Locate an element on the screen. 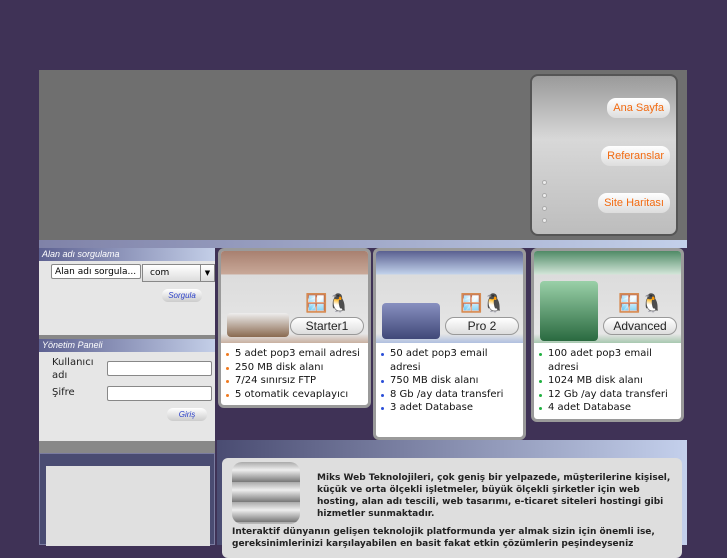 The height and width of the screenshot is (558, 727). plan-image: 🪟🐧 Advanced is located at coordinates (607, 297).